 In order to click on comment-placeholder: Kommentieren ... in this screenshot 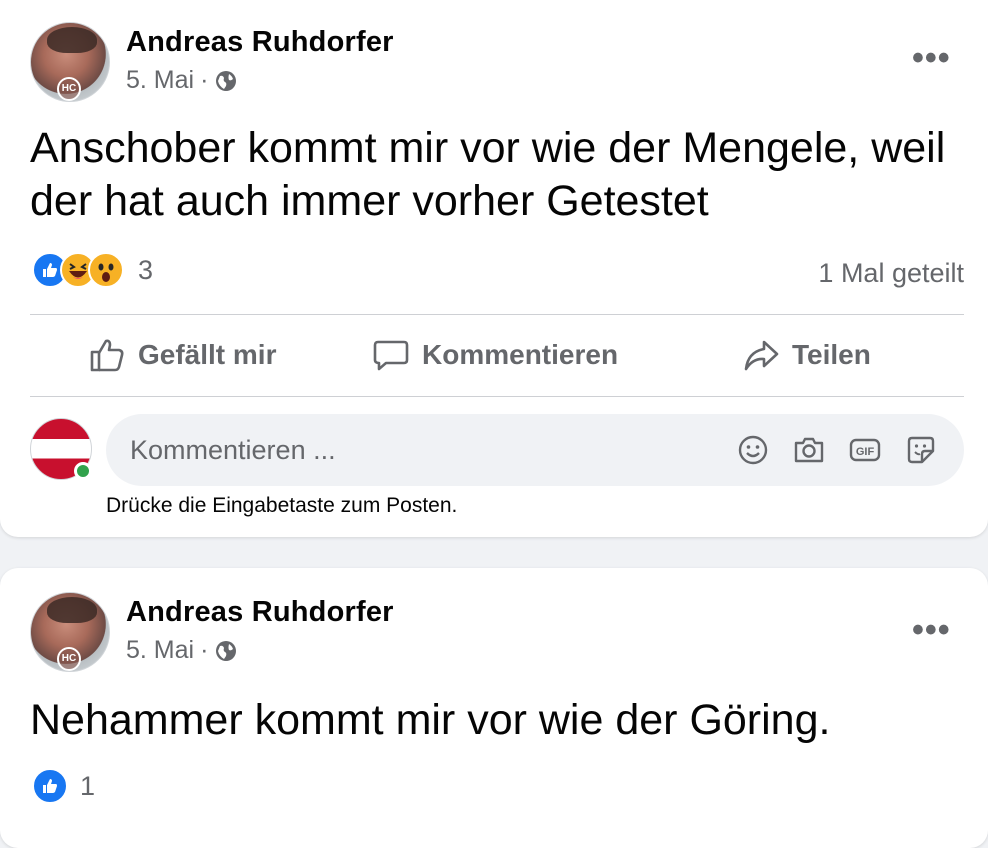, I will do `click(233, 449)`.